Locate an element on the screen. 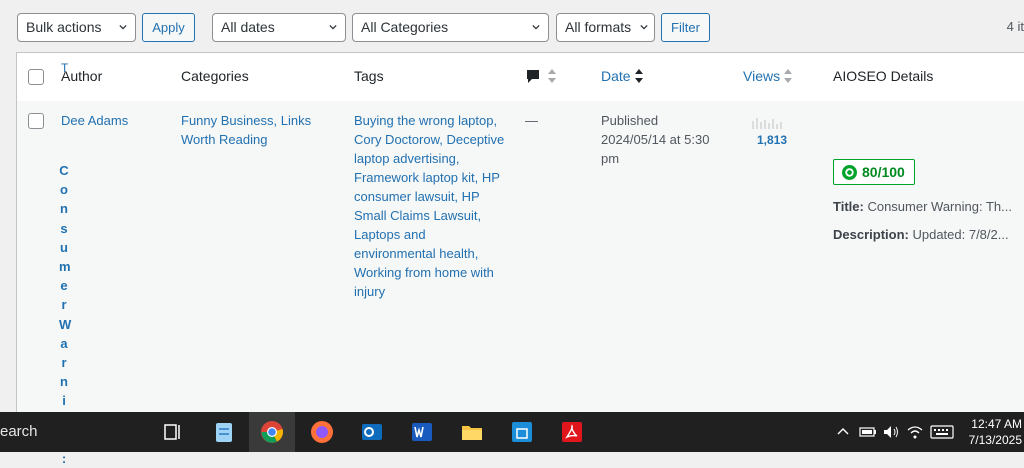  taskbar-search: earch is located at coordinates (19, 431).